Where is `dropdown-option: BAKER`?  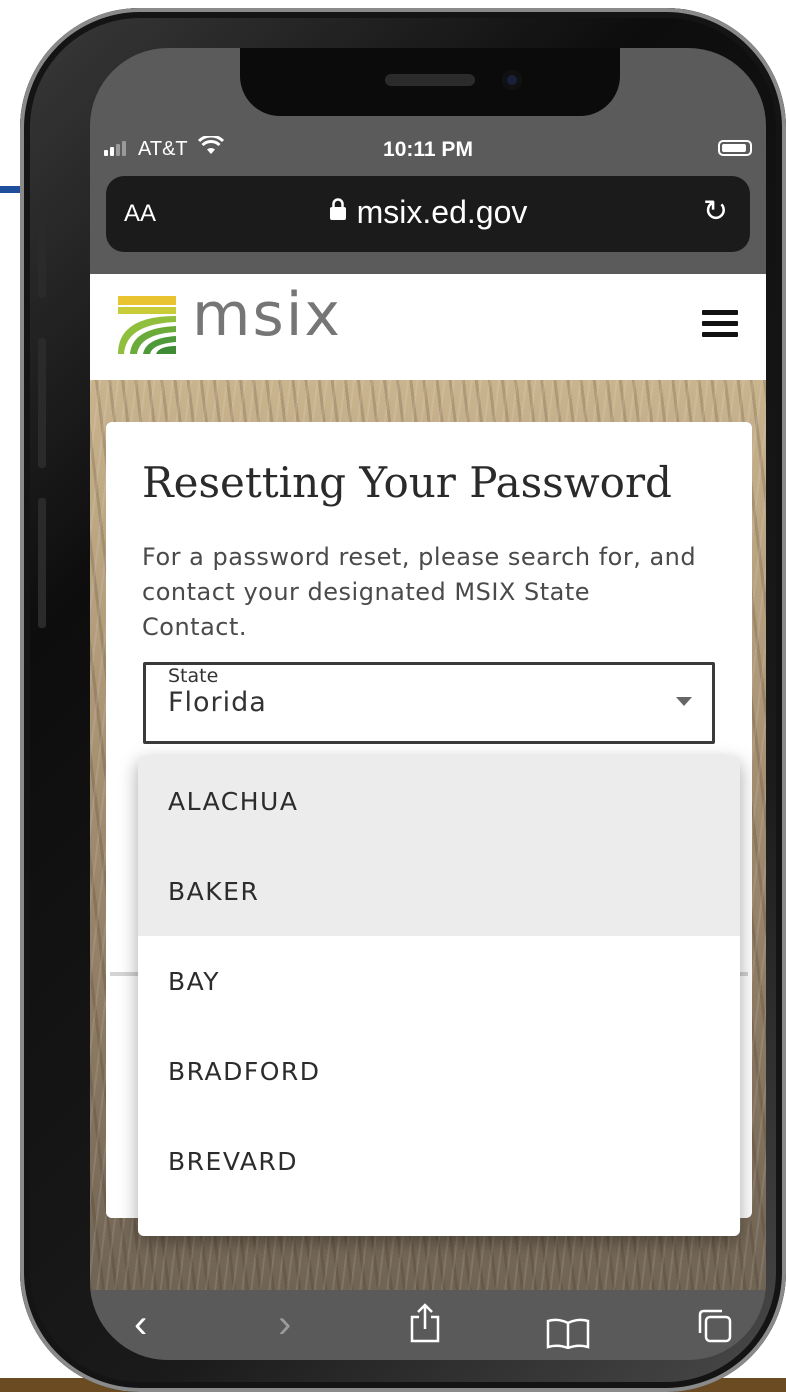
dropdown-option: BAKER is located at coordinates (439, 891).